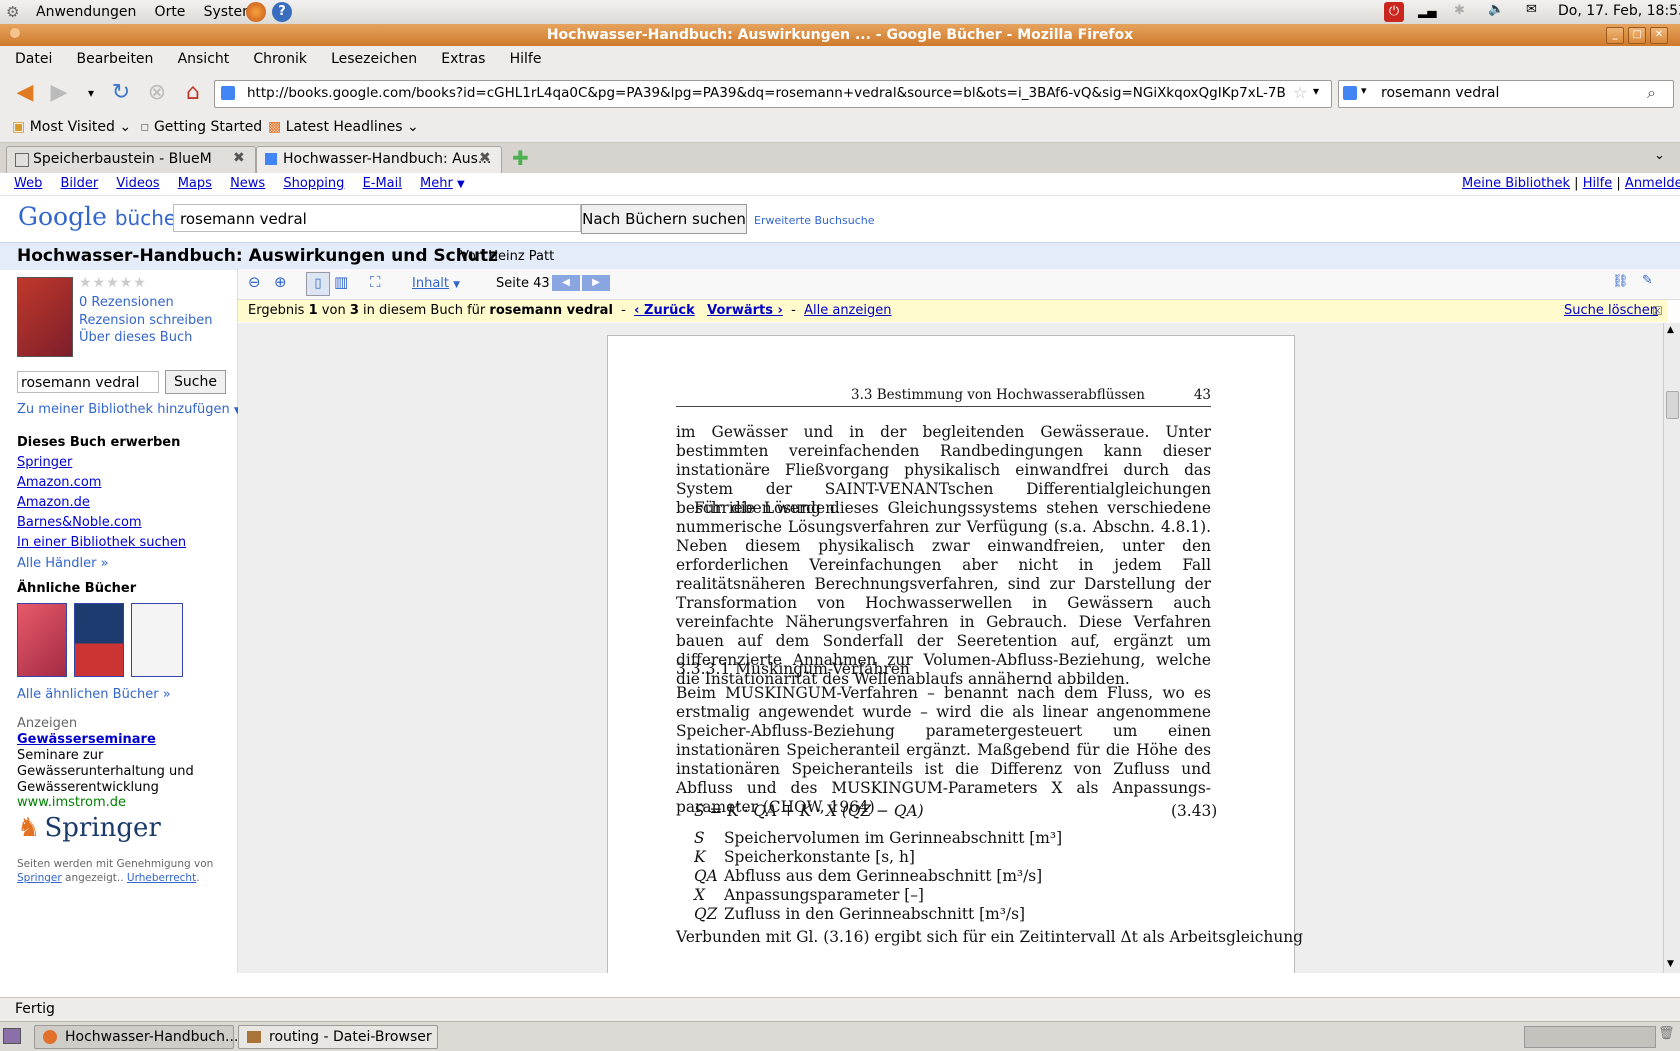 Image resolution: width=1680 pixels, height=1051 pixels. Describe the element at coordinates (1657, 311) in the screenshot. I see `close-icon: ☒` at that location.